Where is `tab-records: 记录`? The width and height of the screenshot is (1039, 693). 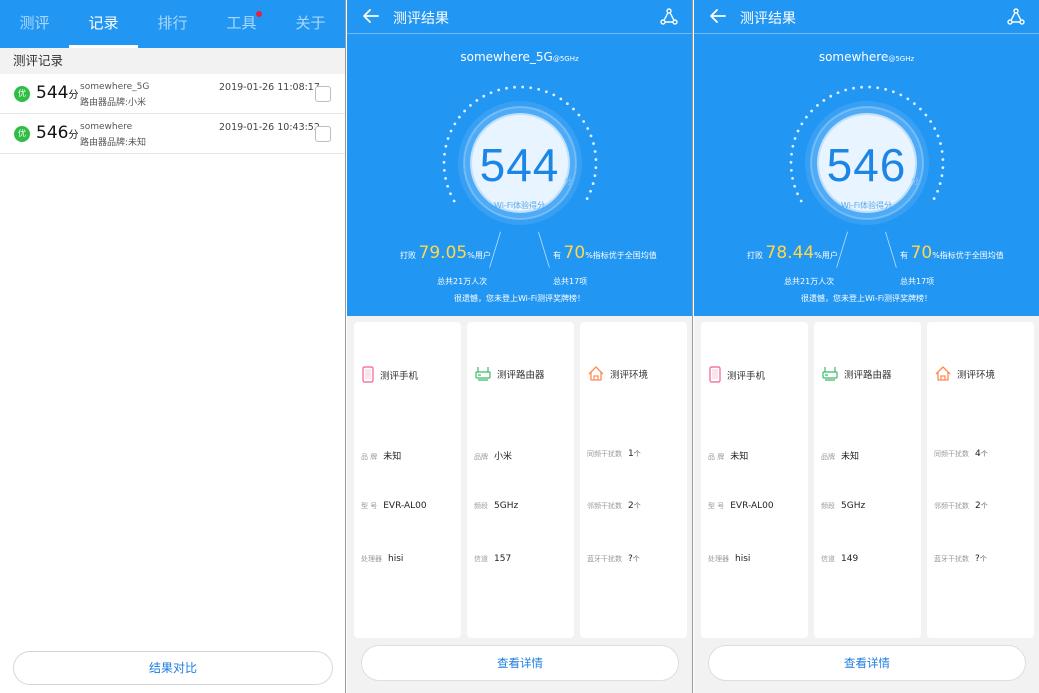 tab-records: 记录 is located at coordinates (103, 24).